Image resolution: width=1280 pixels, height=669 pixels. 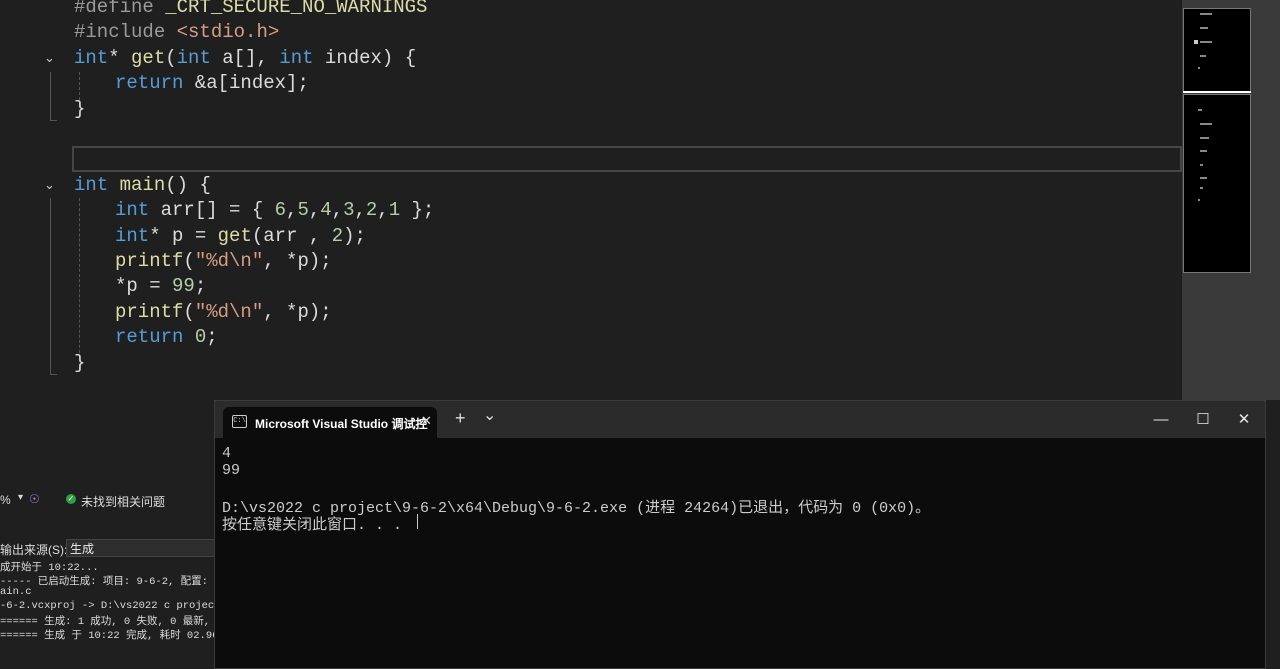 I want to click on tab-close-icon: ✕, so click(x=426, y=421).